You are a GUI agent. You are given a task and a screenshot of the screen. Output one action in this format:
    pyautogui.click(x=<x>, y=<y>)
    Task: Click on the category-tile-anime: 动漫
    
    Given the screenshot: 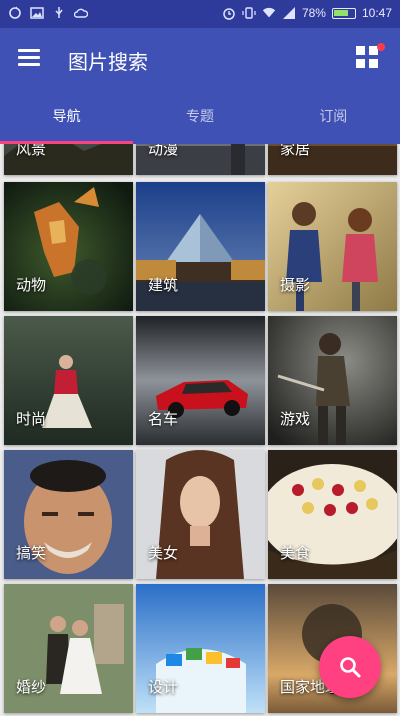 What is the action you would take?
    pyautogui.click(x=200, y=159)
    